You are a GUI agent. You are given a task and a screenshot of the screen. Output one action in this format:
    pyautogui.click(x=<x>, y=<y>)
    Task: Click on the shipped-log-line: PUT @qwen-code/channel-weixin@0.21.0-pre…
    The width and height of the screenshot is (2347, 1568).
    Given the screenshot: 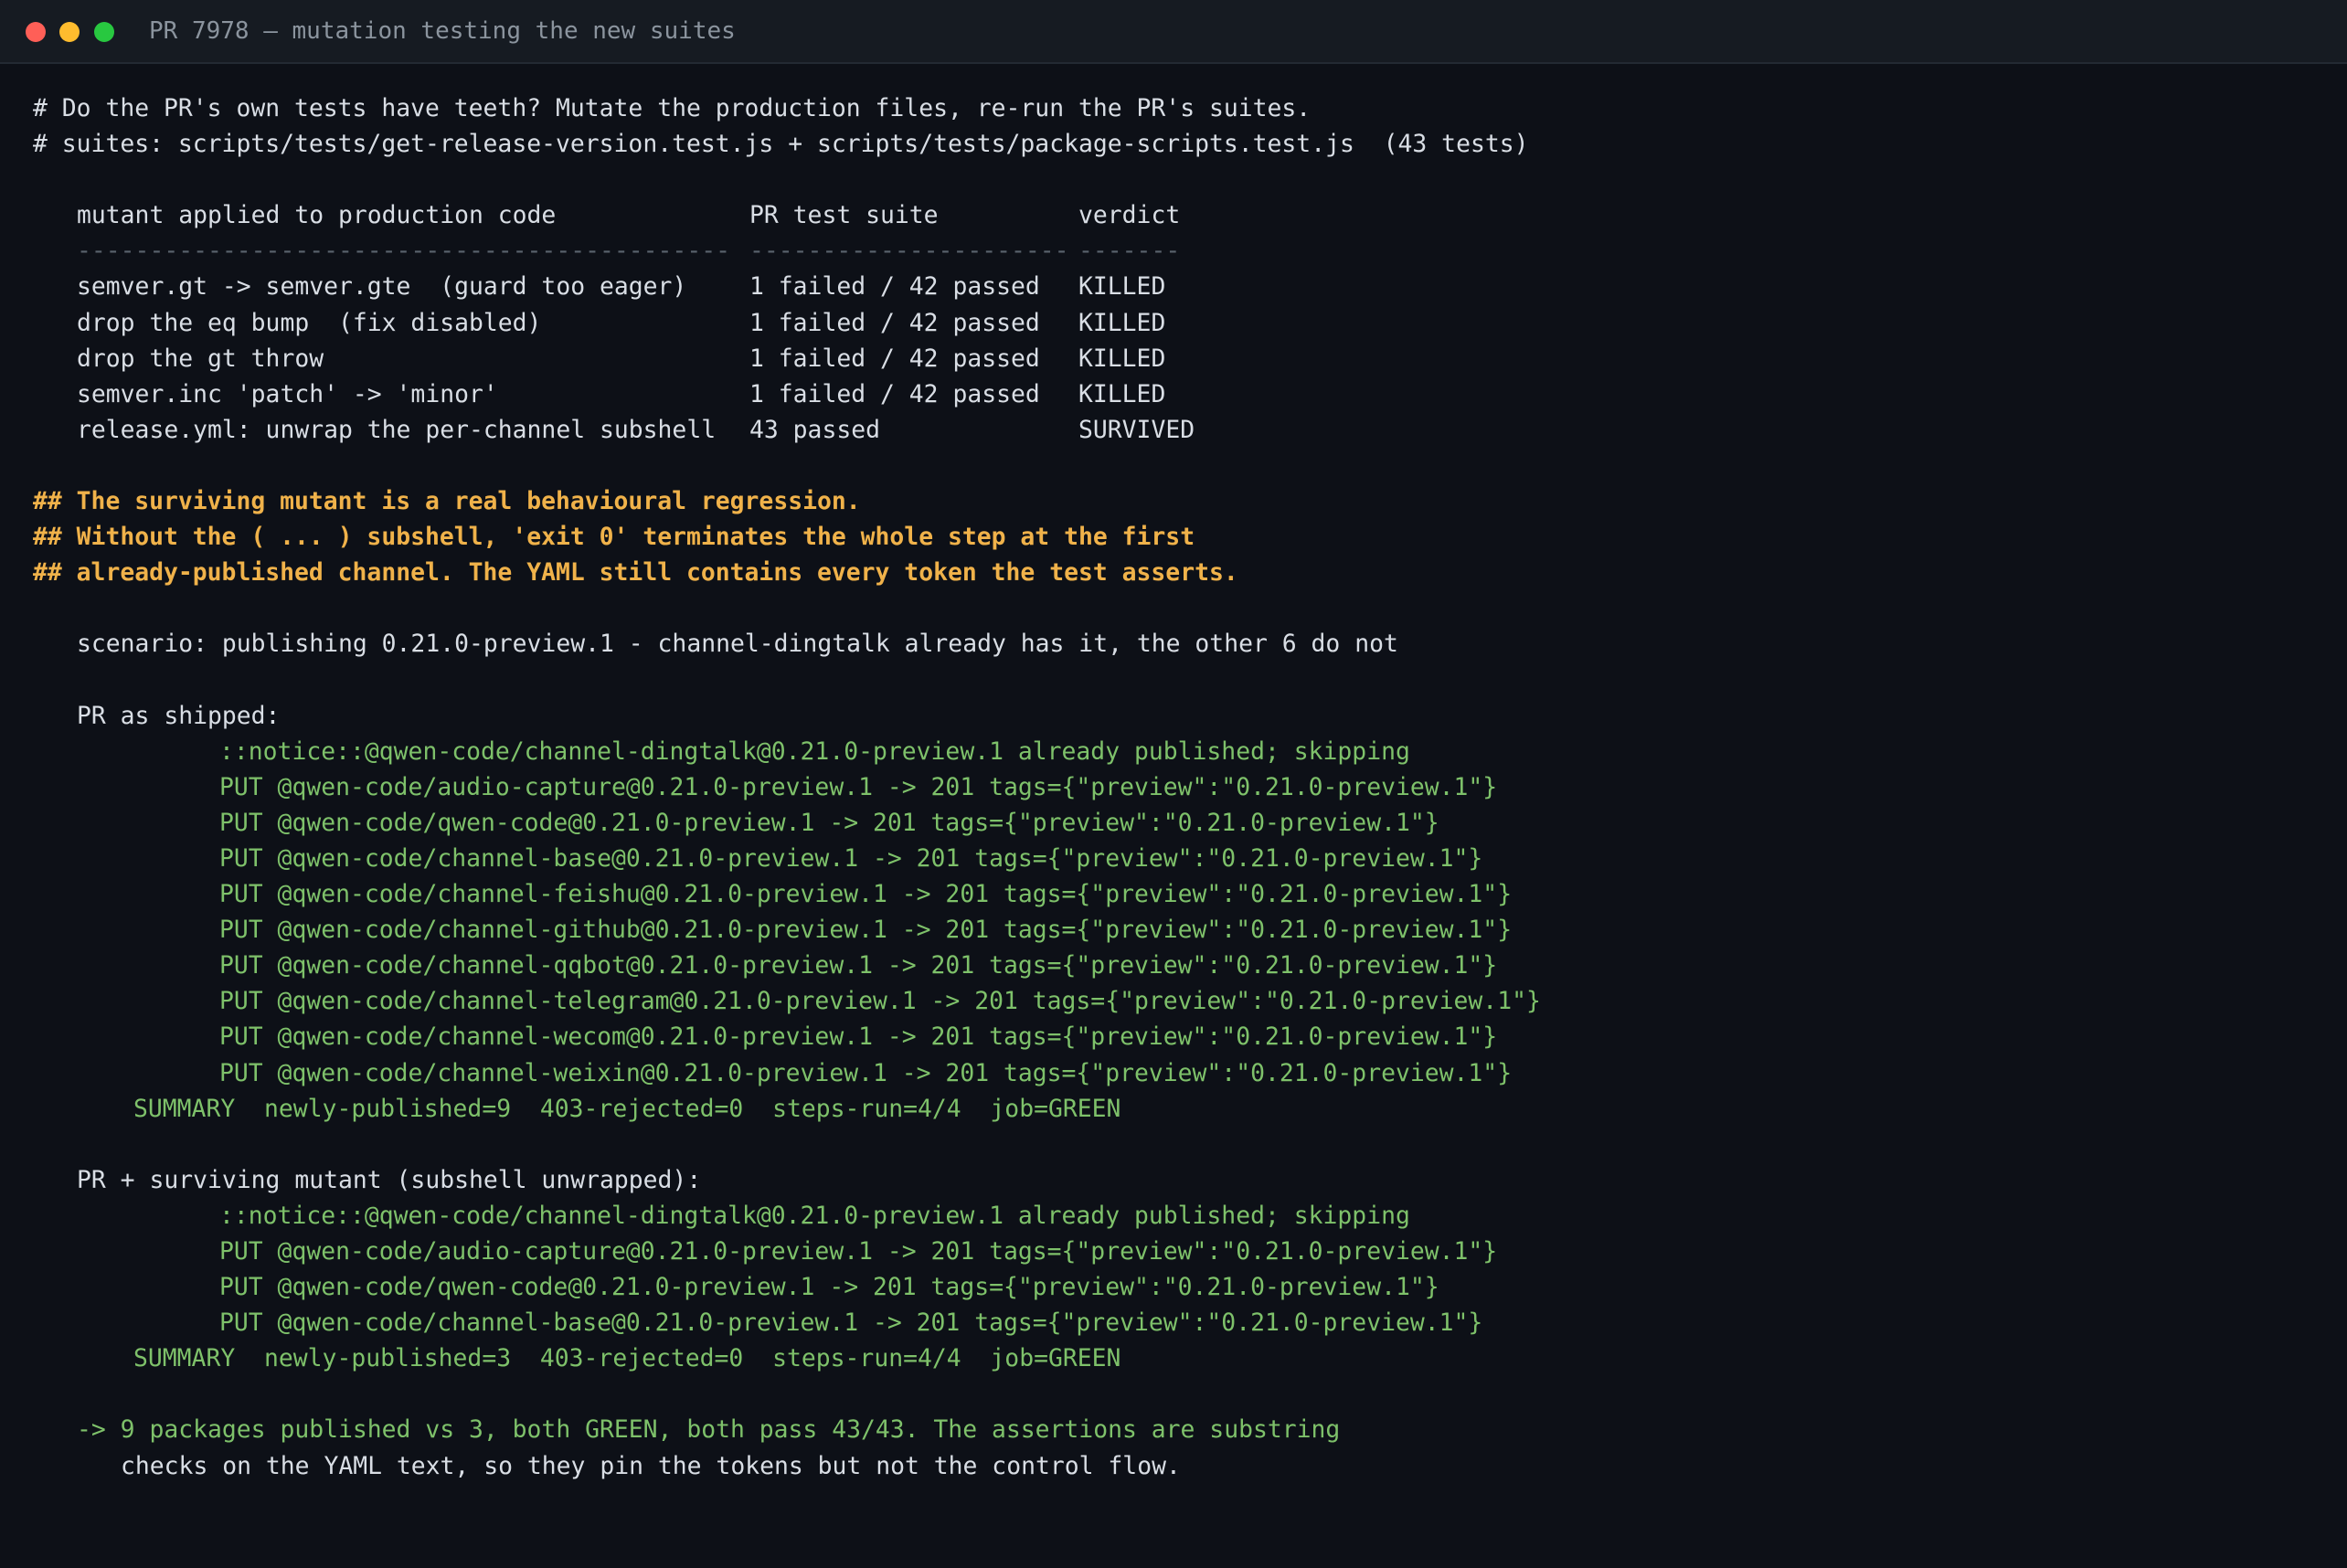 What is the action you would take?
    pyautogui.click(x=866, y=1072)
    